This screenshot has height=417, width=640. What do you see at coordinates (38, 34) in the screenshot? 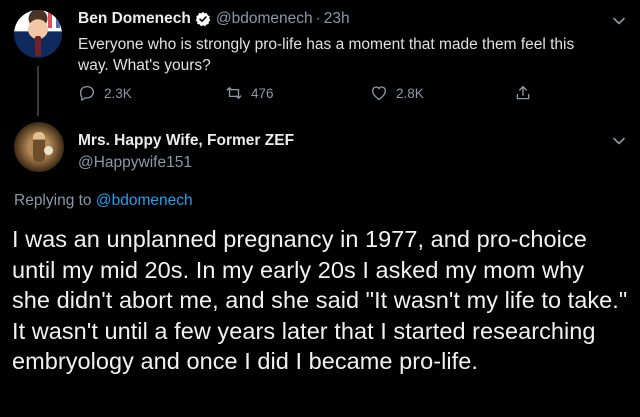
I see `author-avatar` at bounding box center [38, 34].